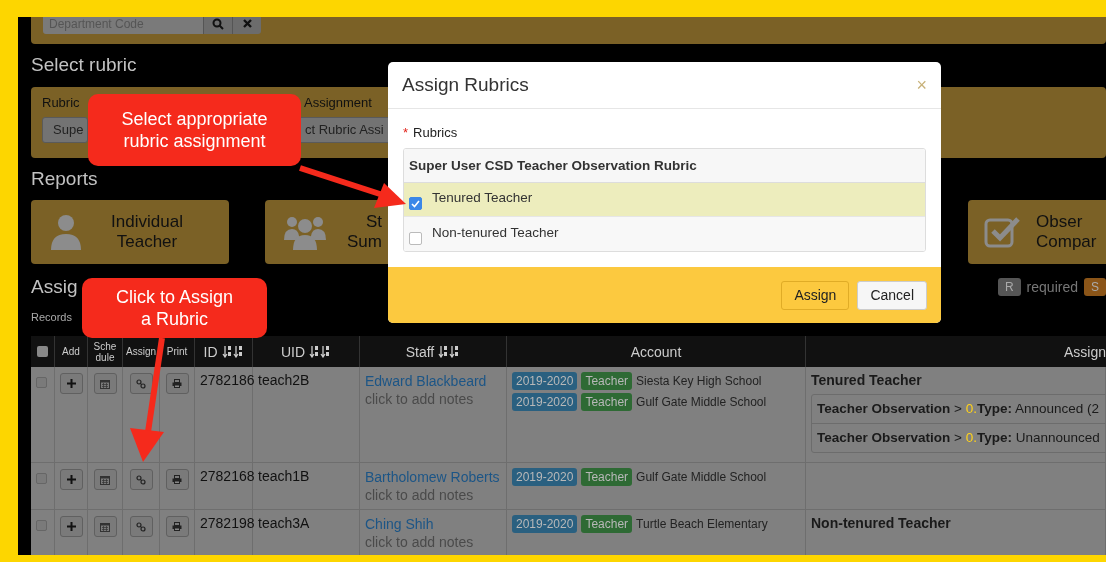 The height and width of the screenshot is (562, 1106). What do you see at coordinates (399, 524) in the screenshot?
I see `staff-link: Ching Shih` at bounding box center [399, 524].